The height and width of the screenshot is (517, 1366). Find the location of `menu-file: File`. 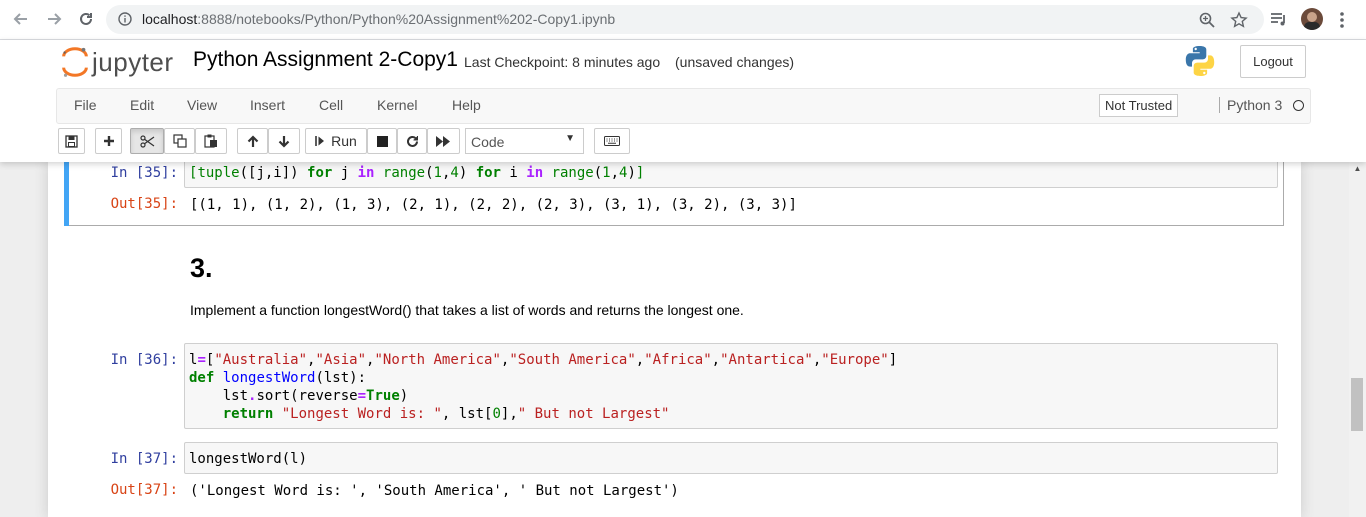

menu-file: File is located at coordinates (85, 105).